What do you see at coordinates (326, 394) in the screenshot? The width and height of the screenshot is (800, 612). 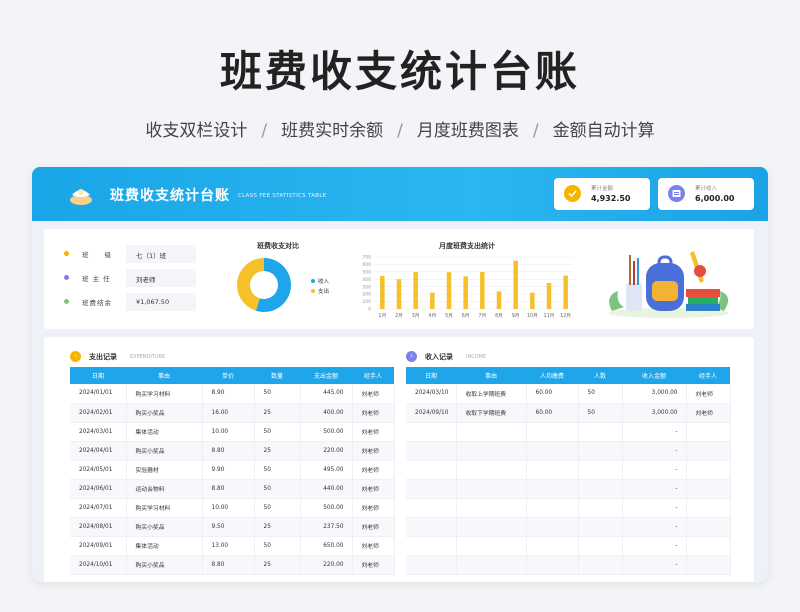 I see `table-cell: 445.00` at bounding box center [326, 394].